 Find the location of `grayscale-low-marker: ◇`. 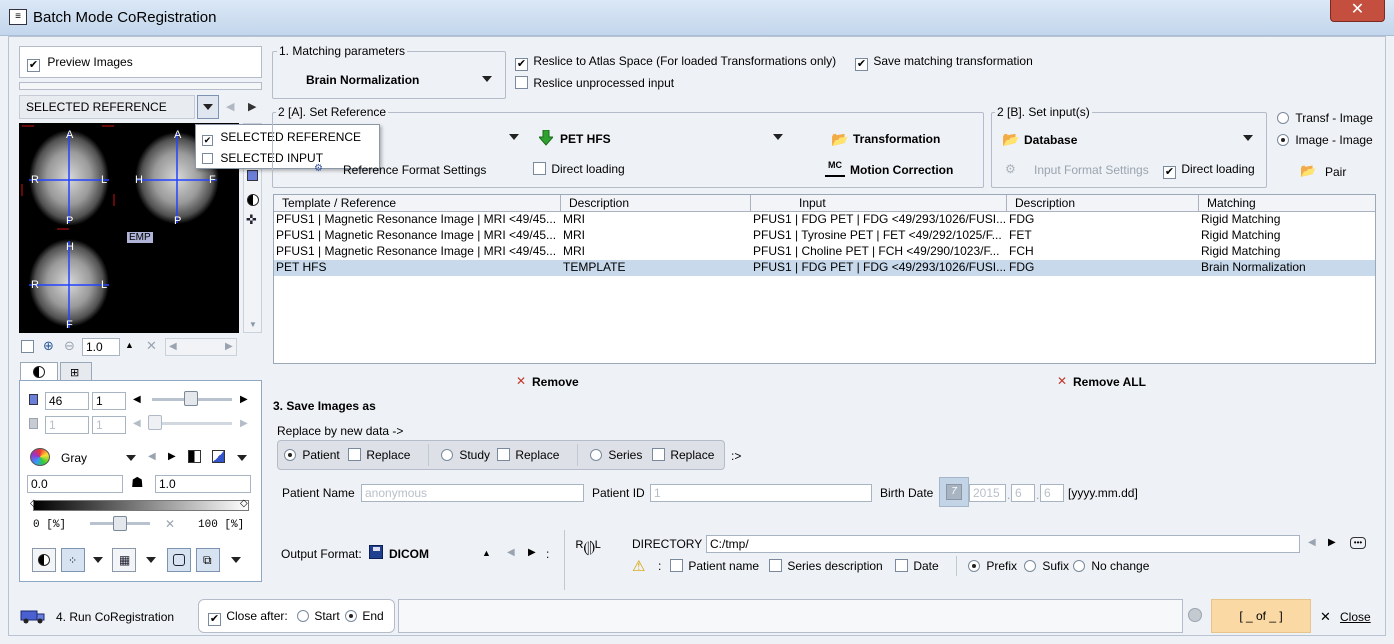

grayscale-low-marker: ◇ is located at coordinates (34, 503).